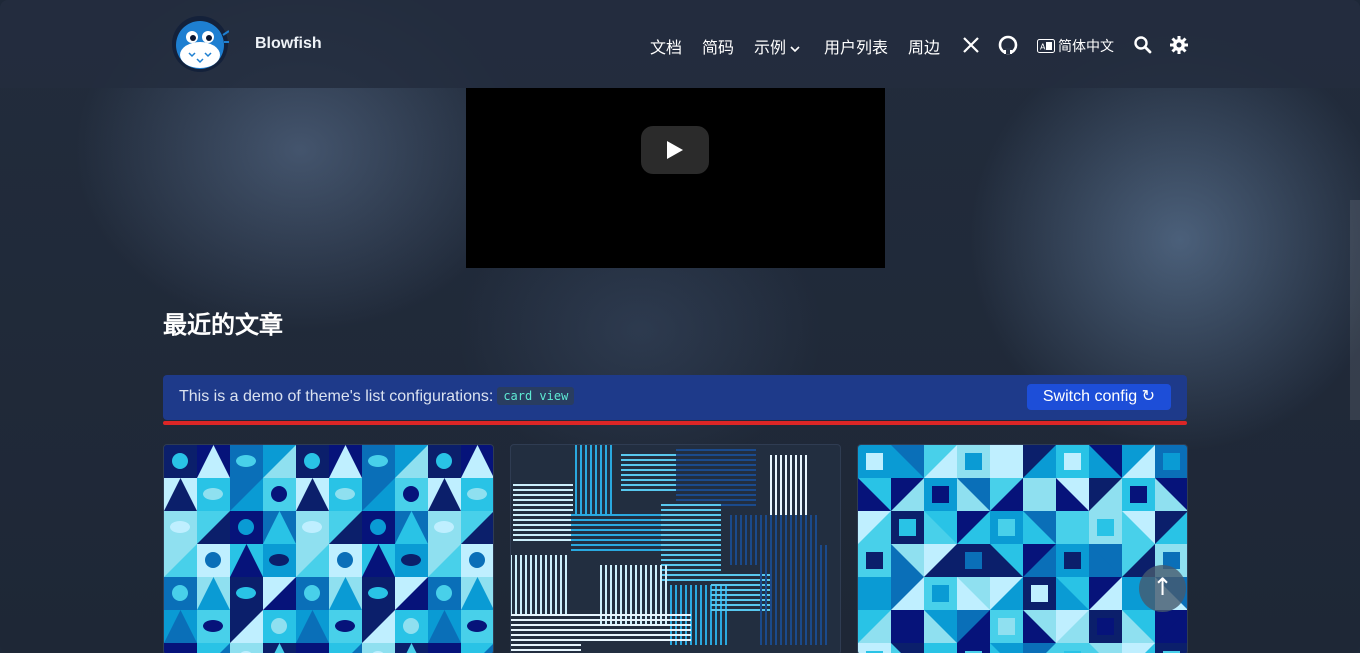  I want to click on language-label: 简体中文, so click(1086, 47).